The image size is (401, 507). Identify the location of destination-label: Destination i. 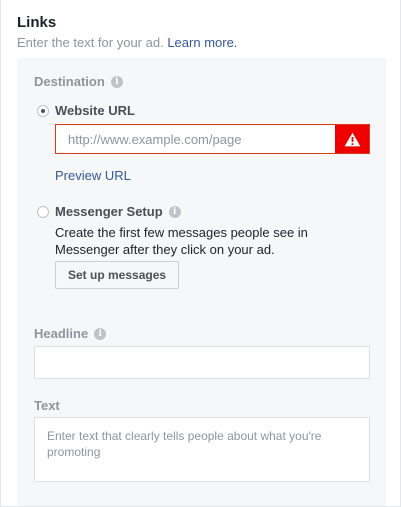
(78, 81).